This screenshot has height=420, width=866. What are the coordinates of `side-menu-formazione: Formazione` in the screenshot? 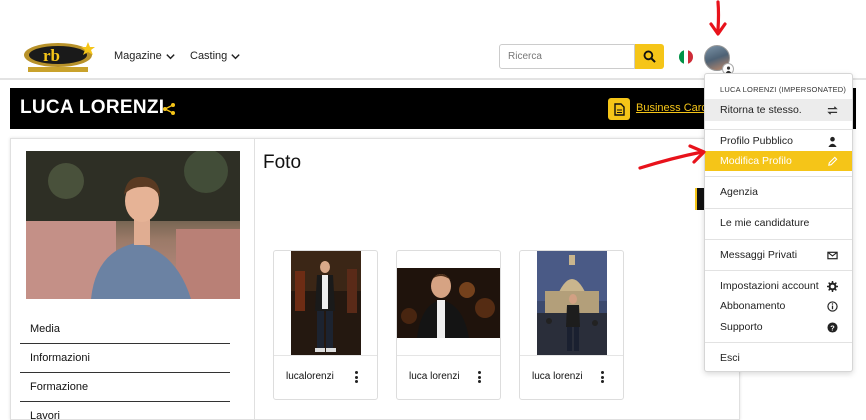 It's located at (125, 387).